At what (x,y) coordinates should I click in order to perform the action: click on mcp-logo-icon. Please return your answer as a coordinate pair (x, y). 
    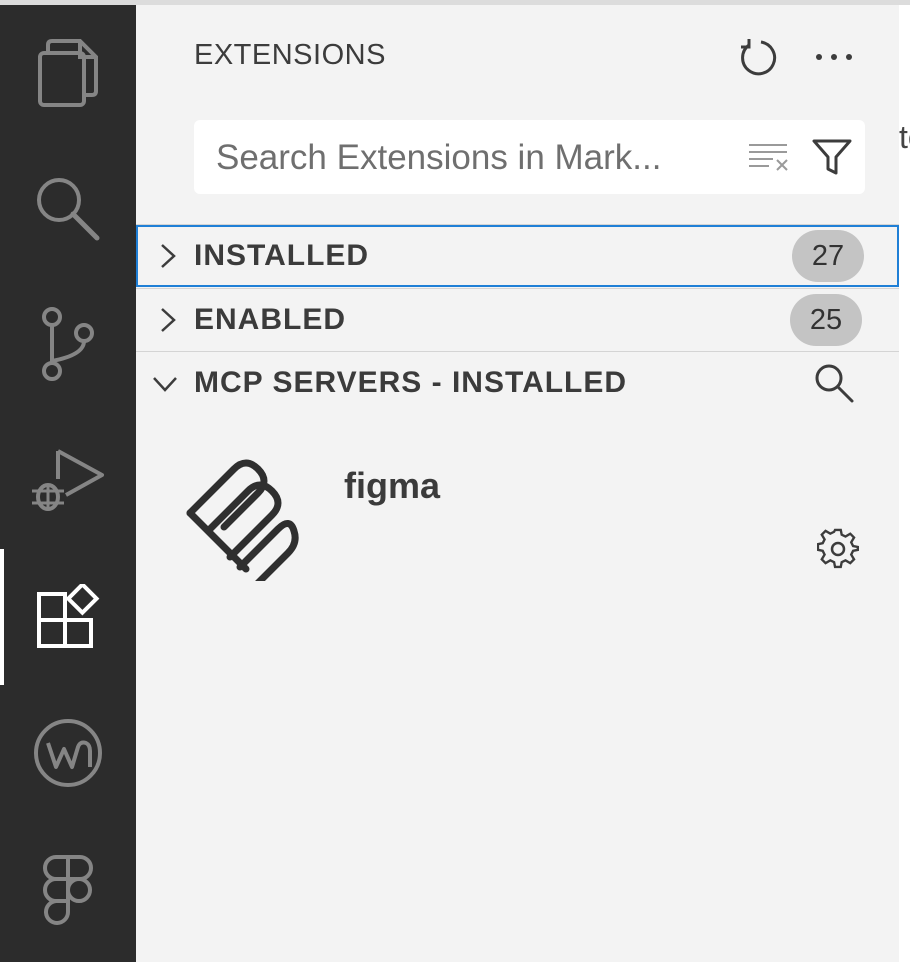
    Looking at the image, I should click on (242, 525).